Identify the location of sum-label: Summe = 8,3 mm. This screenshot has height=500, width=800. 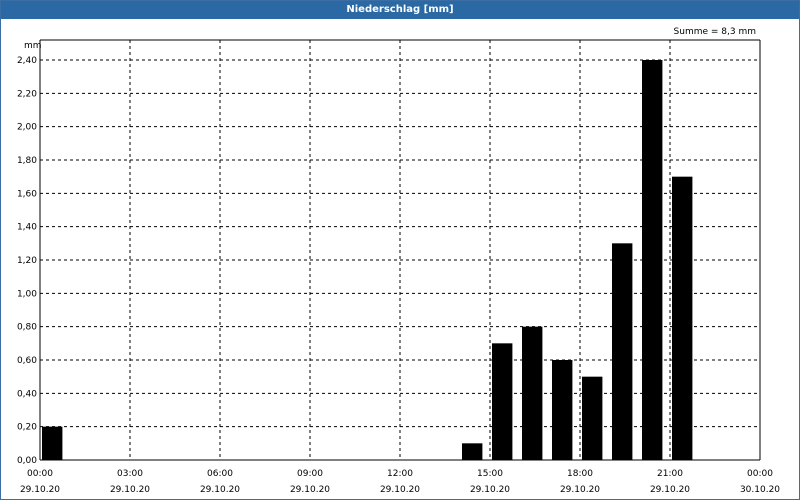
(715, 32).